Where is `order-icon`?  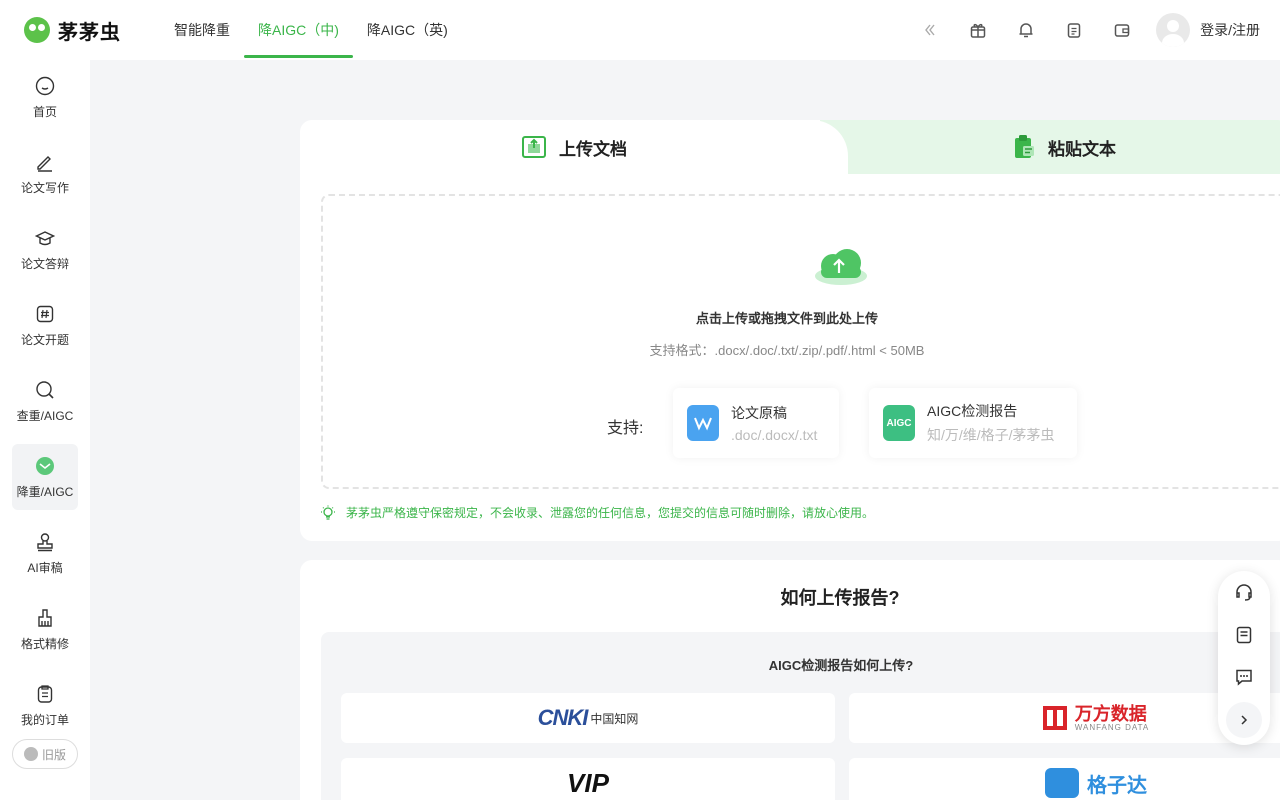
order-icon is located at coordinates (45, 694).